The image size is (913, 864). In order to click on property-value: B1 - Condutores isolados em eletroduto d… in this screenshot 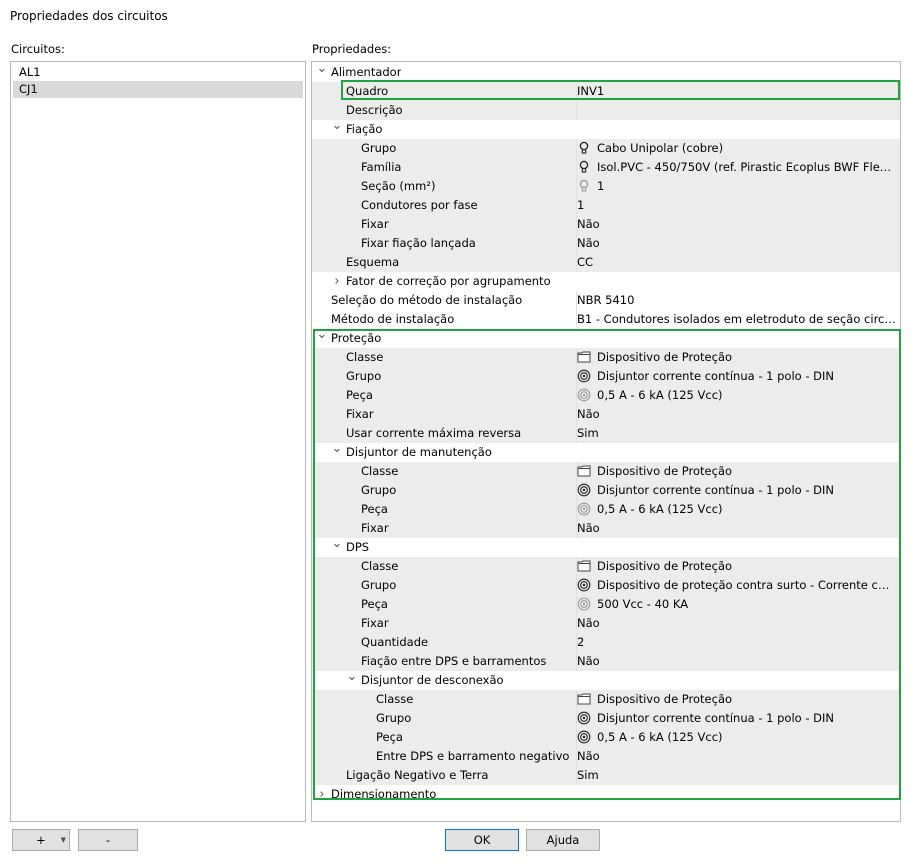, I will do `click(736, 319)`.